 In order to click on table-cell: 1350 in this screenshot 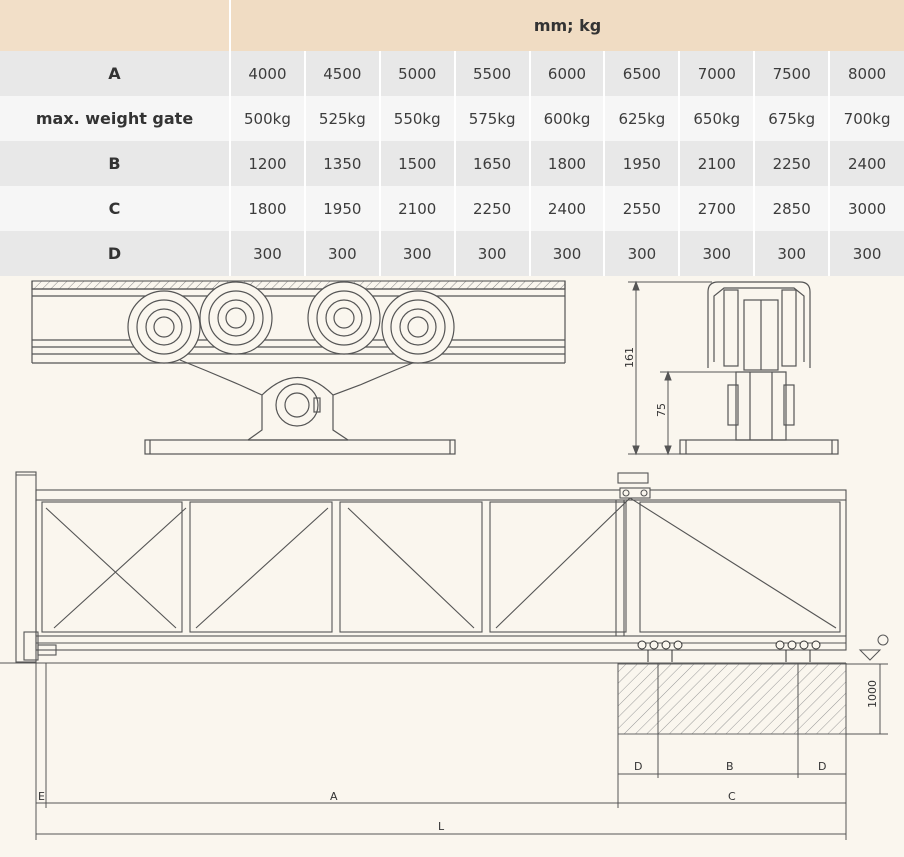, I will do `click(342, 163)`.